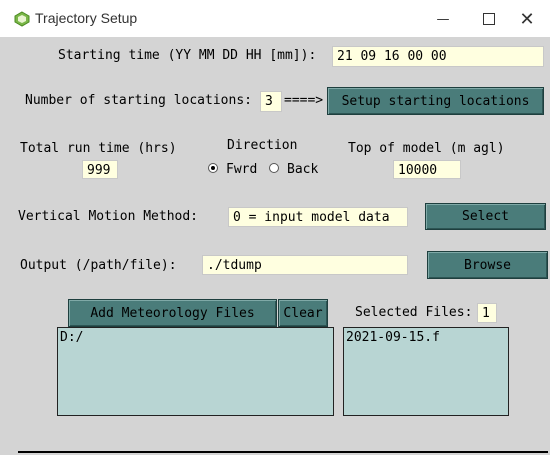 This screenshot has width=550, height=455. What do you see at coordinates (303, 313) in the screenshot?
I see `clear-button: Clear` at bounding box center [303, 313].